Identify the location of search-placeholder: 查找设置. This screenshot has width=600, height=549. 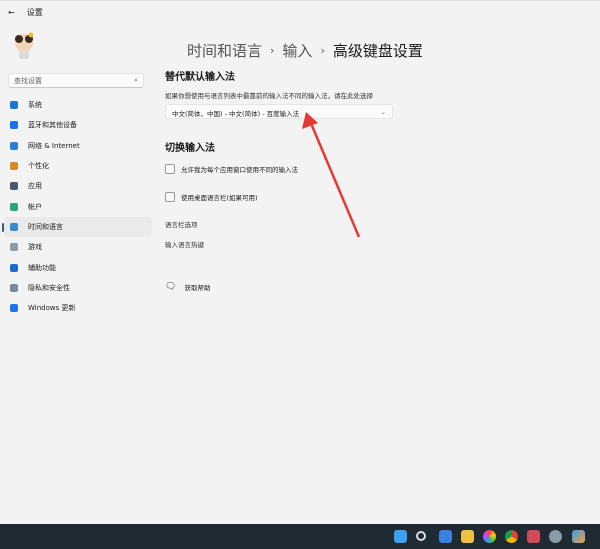
(28, 81).